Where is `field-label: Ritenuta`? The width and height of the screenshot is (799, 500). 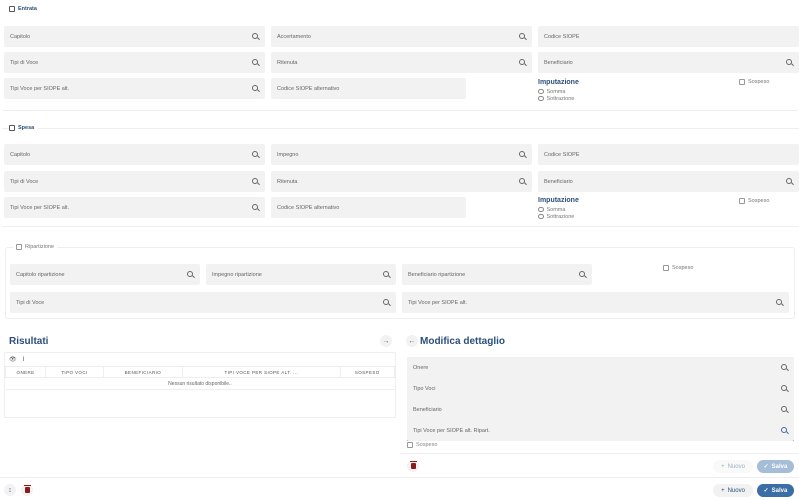
field-label: Ritenuta is located at coordinates (287, 181).